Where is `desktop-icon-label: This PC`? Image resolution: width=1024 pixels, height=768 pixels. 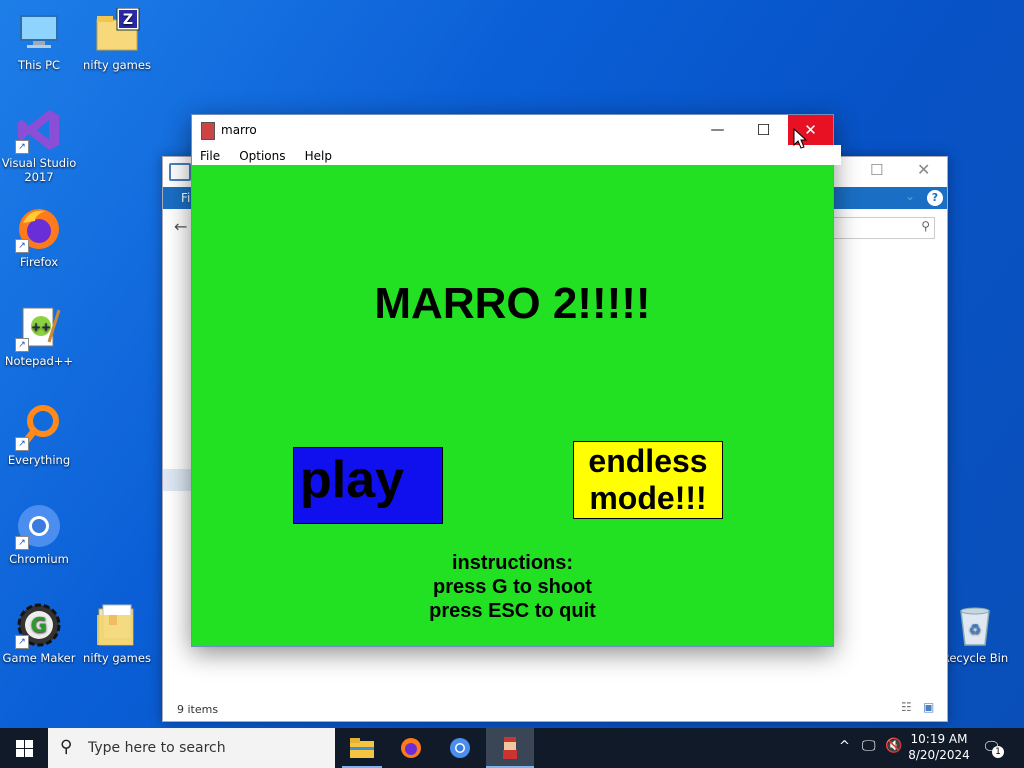
desktop-icon-label: This PC is located at coordinates (39, 65).